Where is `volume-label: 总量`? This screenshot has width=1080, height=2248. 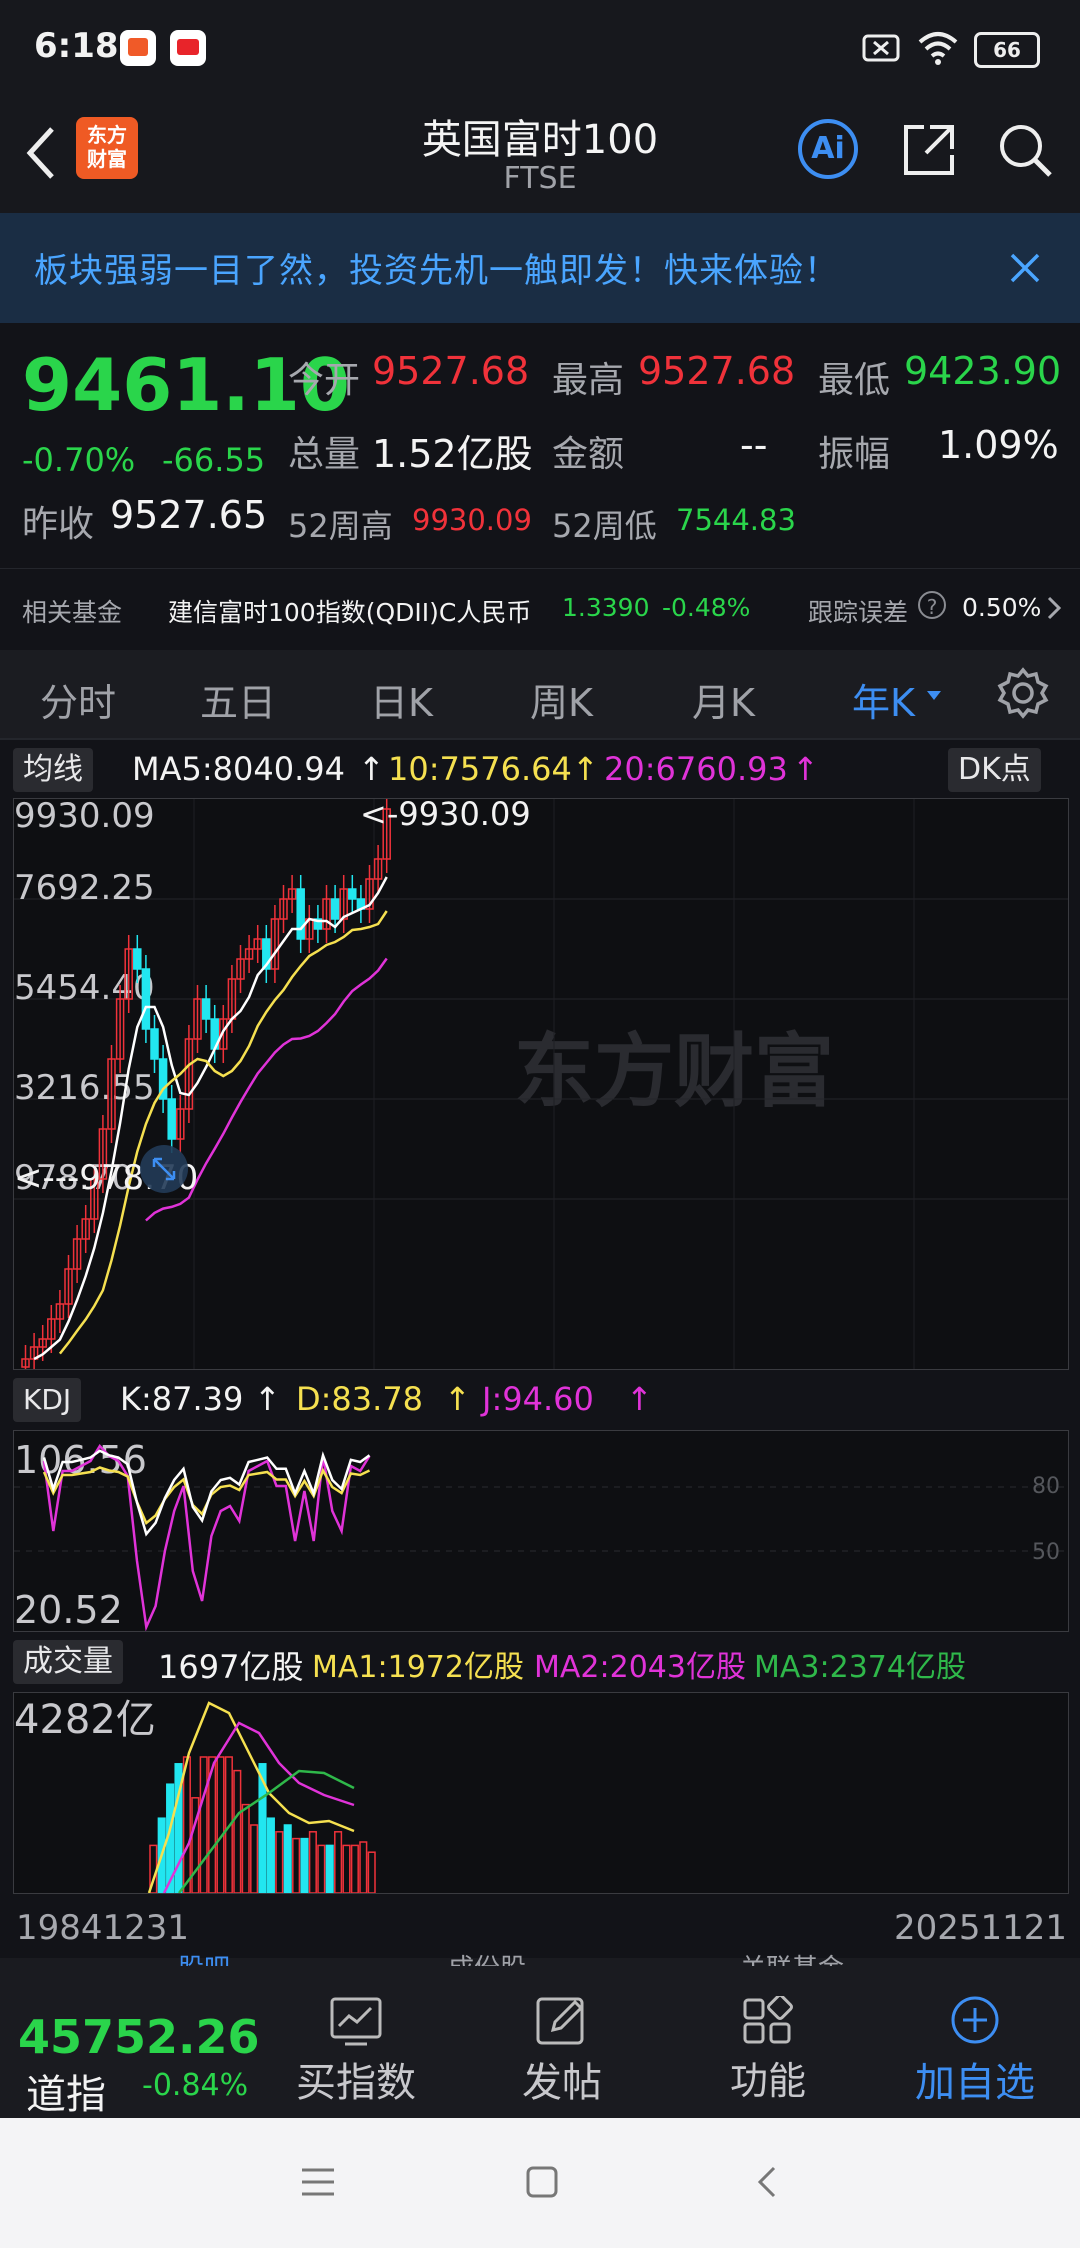 volume-label: 总量 is located at coordinates (324, 454).